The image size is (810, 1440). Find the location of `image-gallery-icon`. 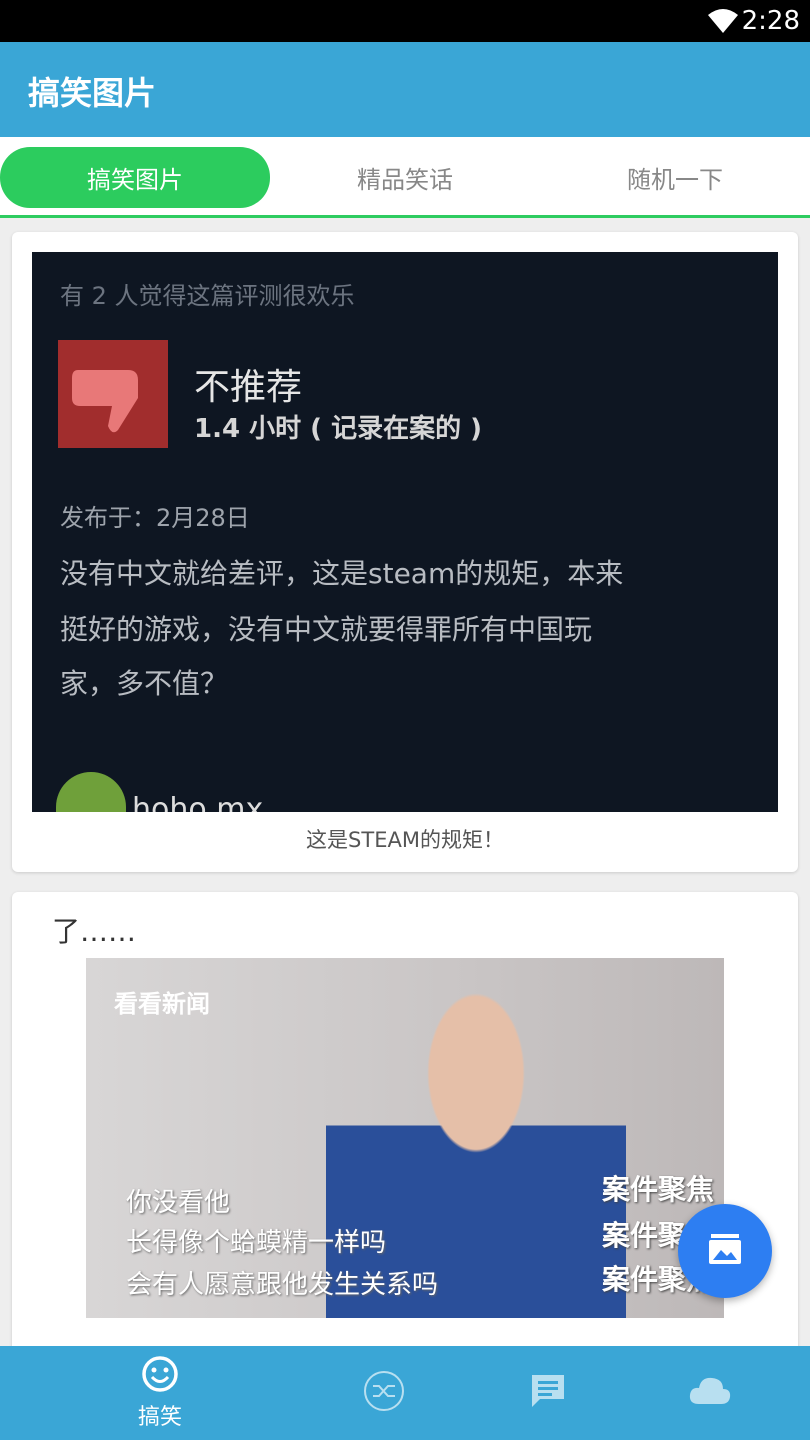

image-gallery-icon is located at coordinates (725, 1251).